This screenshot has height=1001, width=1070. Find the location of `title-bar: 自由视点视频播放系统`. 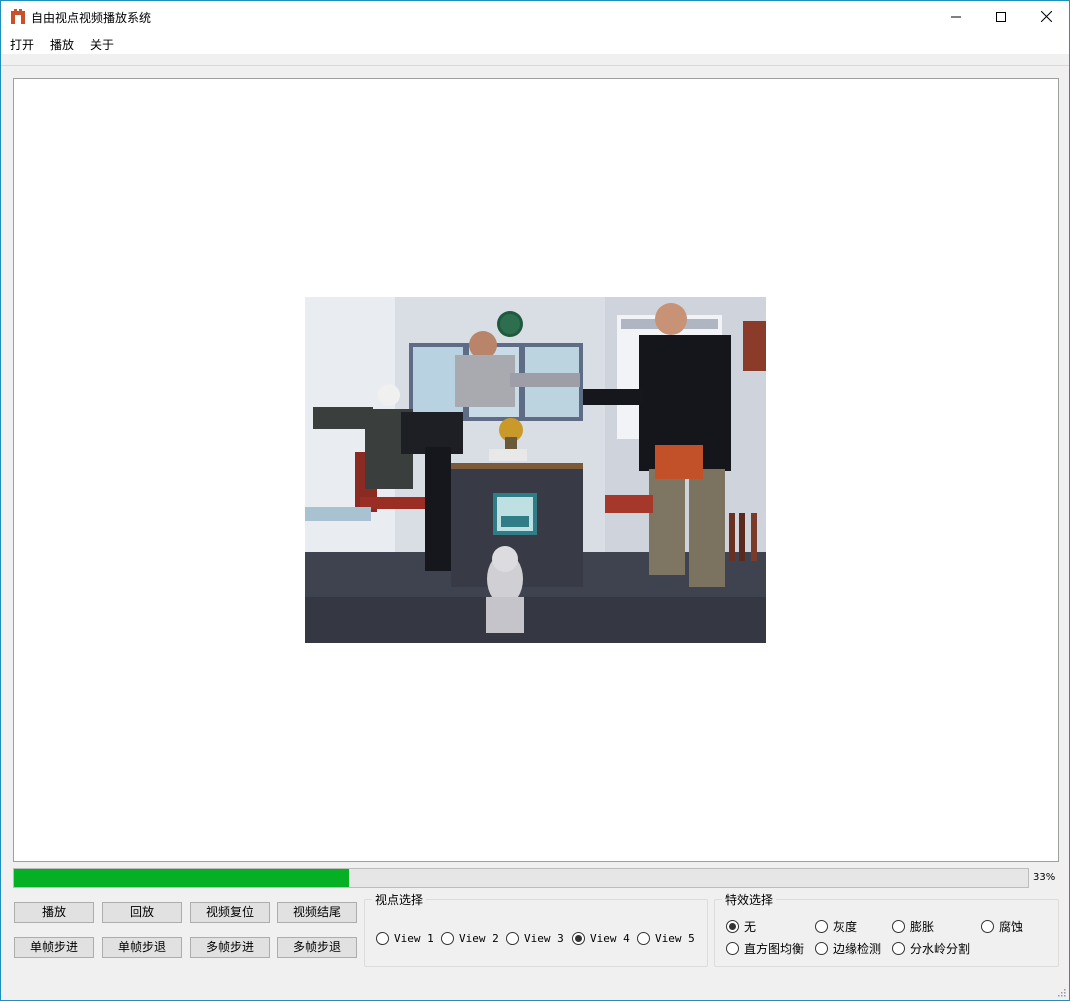

title-bar: 自由视点视频播放系统 is located at coordinates (535, 16).